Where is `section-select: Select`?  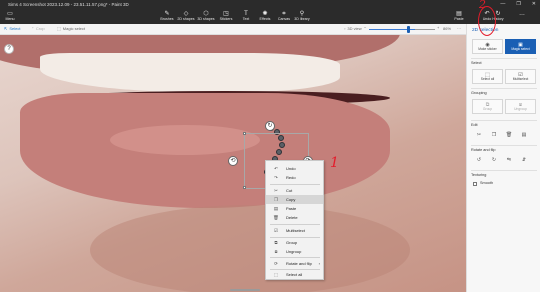 section-select: Select is located at coordinates (476, 63).